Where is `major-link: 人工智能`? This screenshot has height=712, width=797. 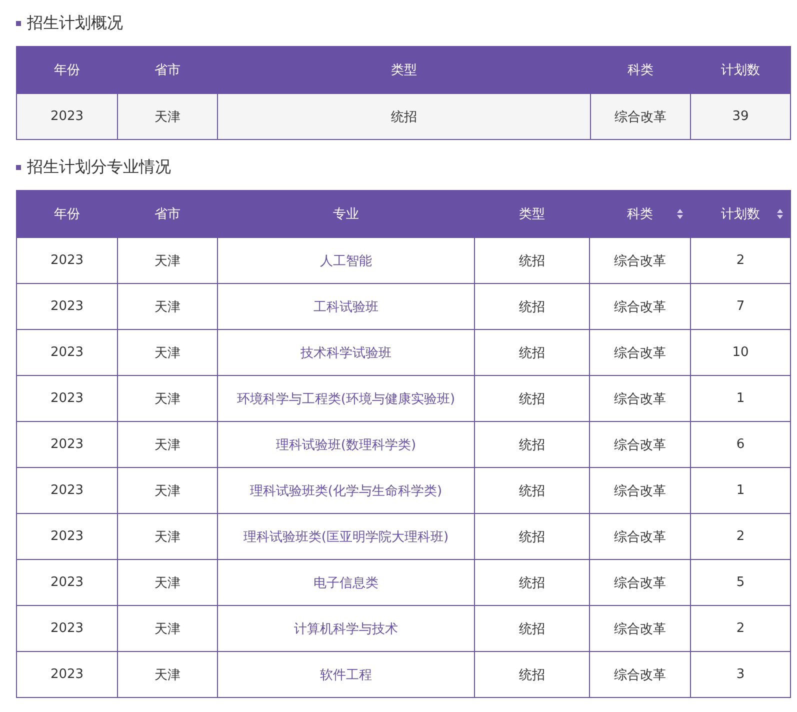
major-link: 人工智能 is located at coordinates (346, 261).